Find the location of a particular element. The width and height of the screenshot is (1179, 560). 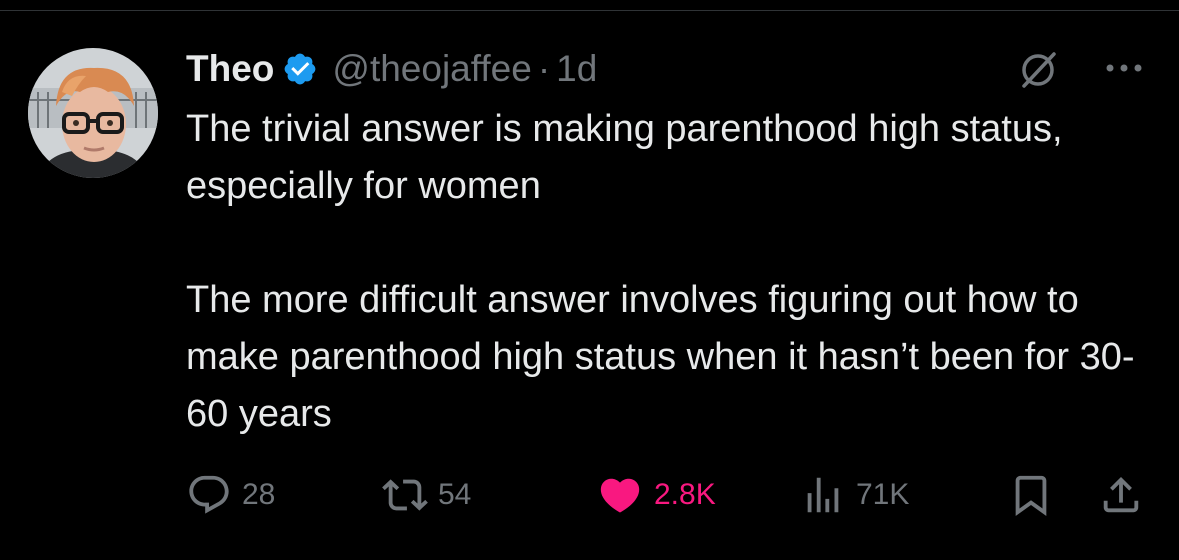

share-button is located at coordinates (1121, 495).